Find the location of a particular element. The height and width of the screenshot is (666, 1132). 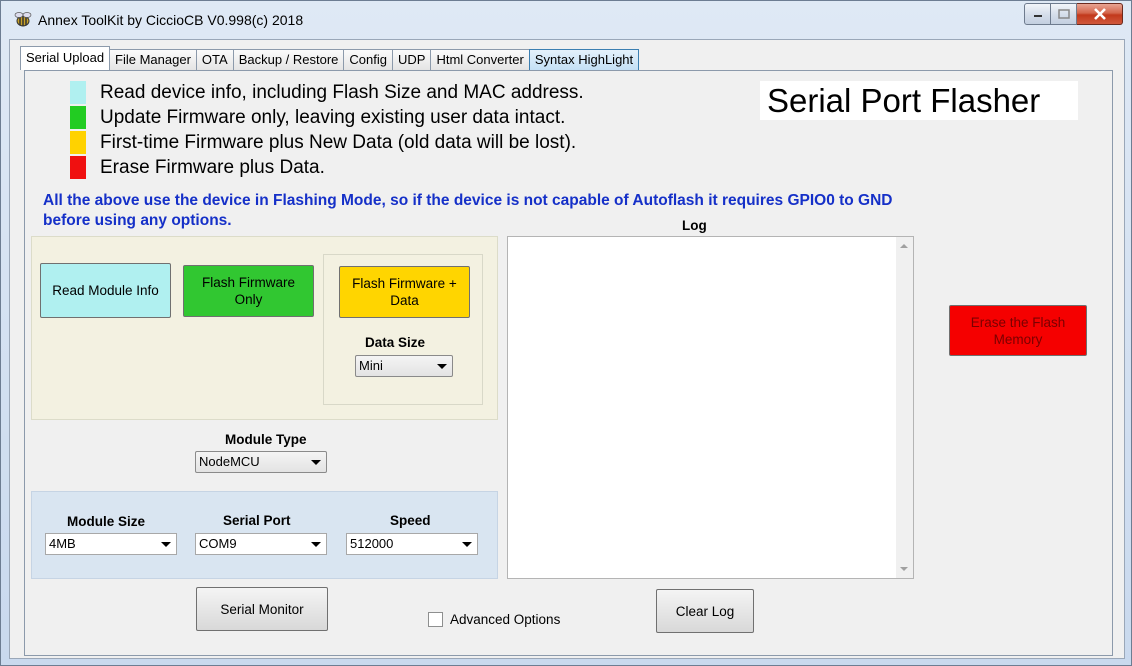

advanced-options-label: Advanced Options is located at coordinates (505, 619).